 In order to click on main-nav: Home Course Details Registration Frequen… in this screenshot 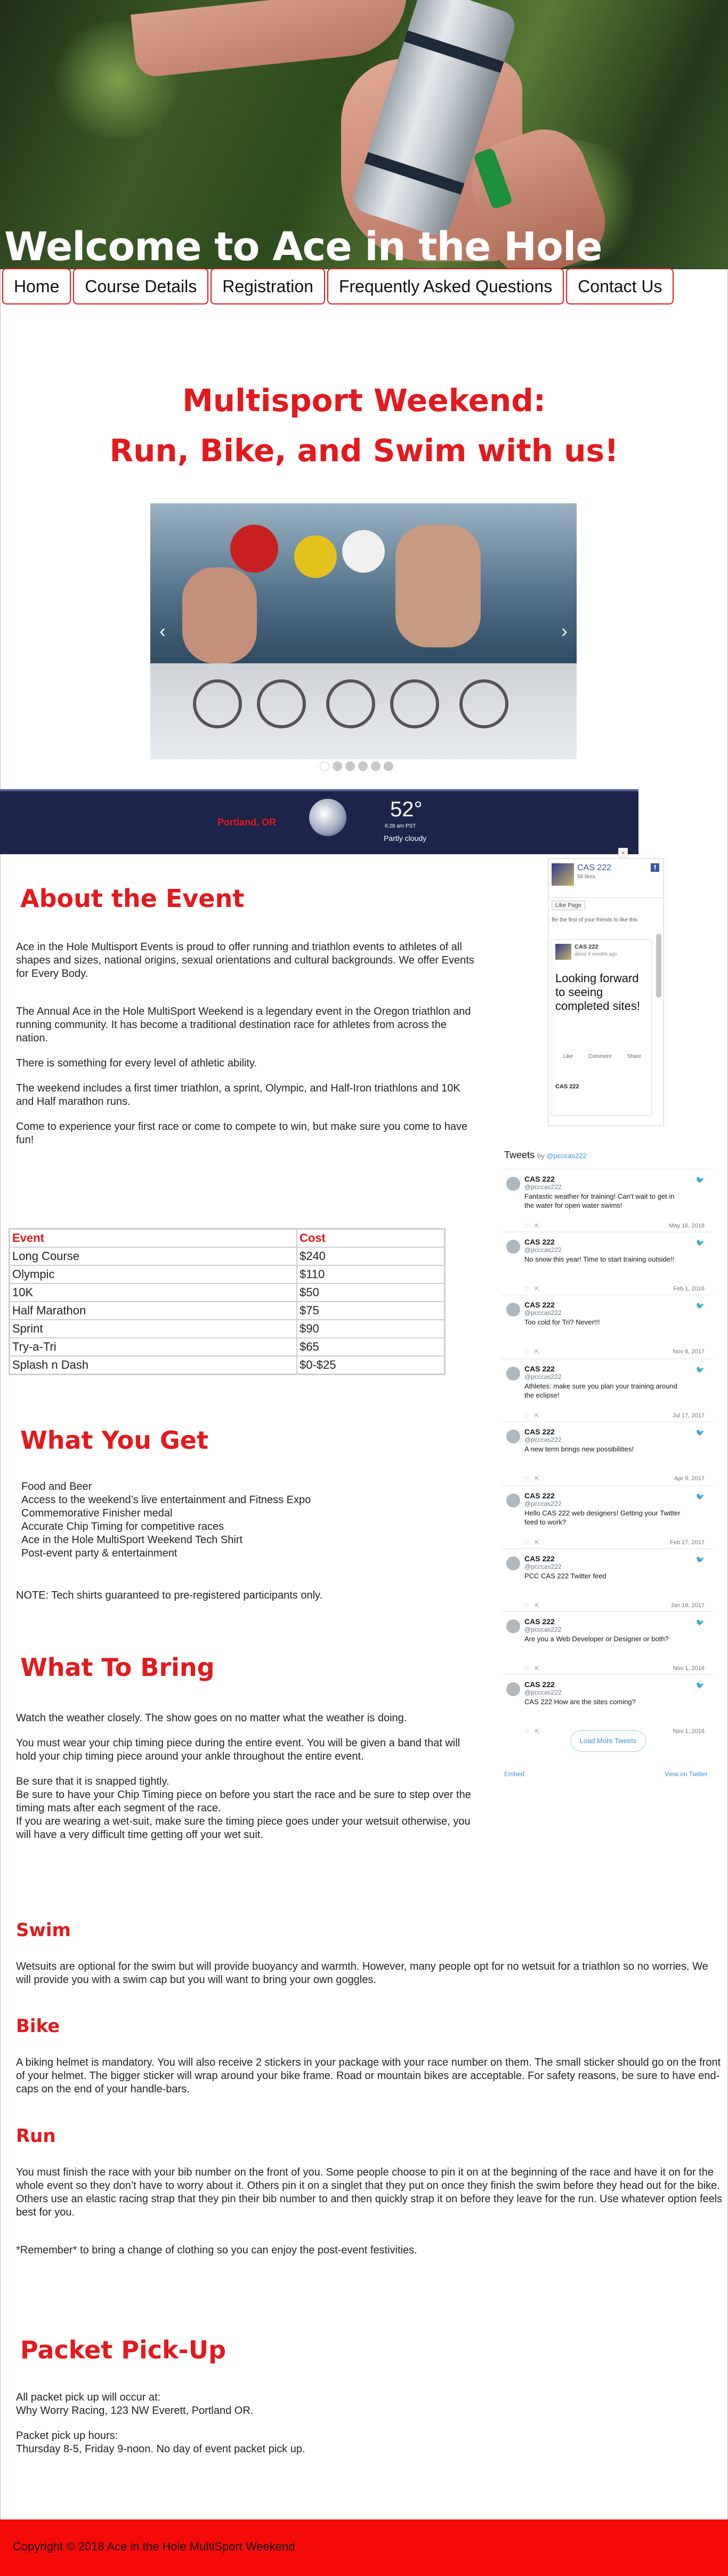, I will do `click(338, 286)`.